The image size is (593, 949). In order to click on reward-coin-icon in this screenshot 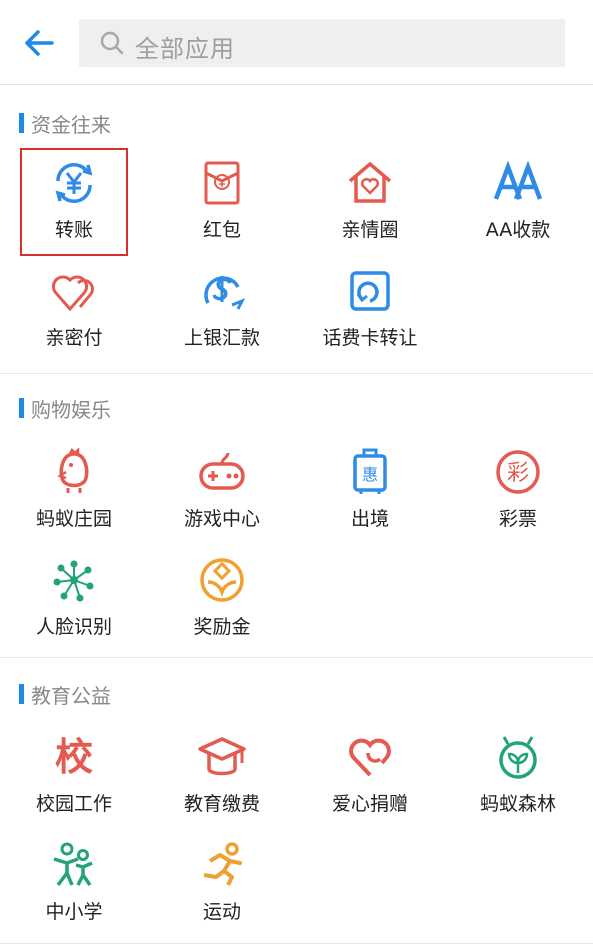, I will do `click(222, 580)`.